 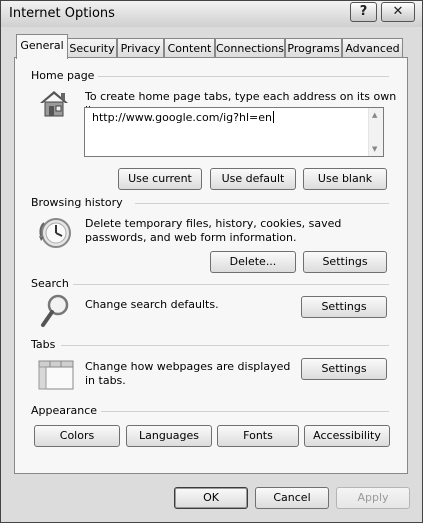 What do you see at coordinates (79, 202) in the screenshot?
I see `browsing-history-label: Browsing history` at bounding box center [79, 202].